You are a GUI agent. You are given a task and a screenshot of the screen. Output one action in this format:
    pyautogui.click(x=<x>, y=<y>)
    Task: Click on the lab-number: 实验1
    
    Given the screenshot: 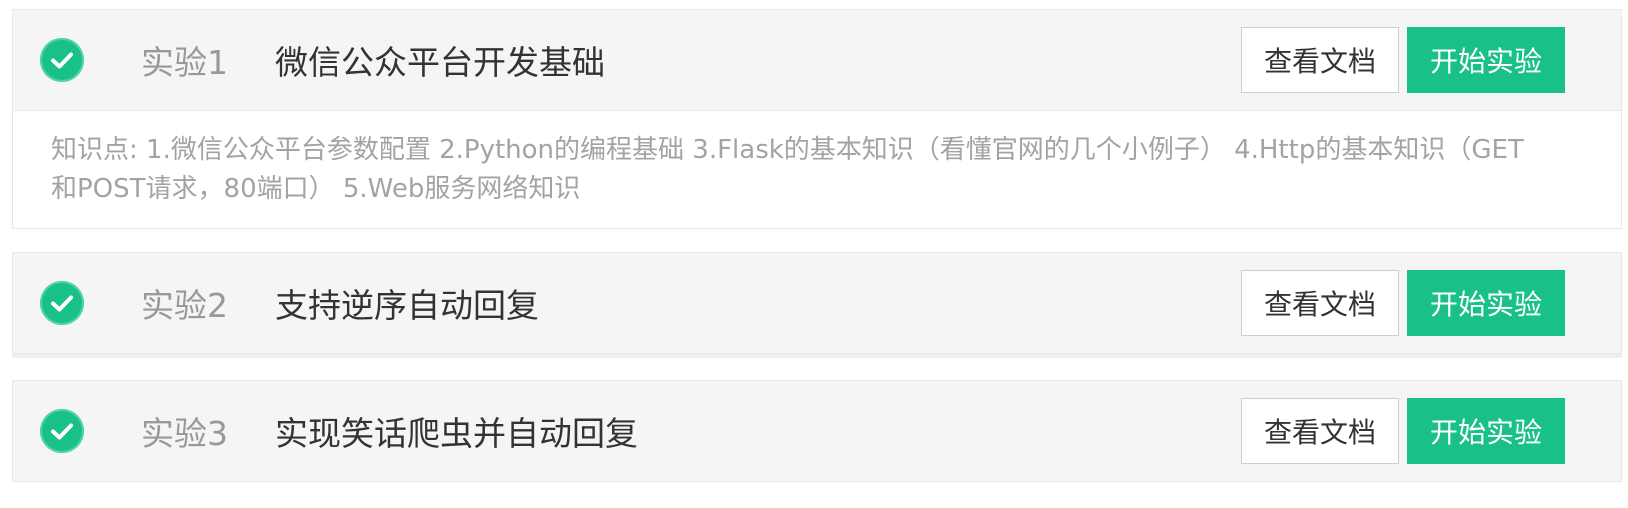 What is the action you would take?
    pyautogui.click(x=184, y=62)
    